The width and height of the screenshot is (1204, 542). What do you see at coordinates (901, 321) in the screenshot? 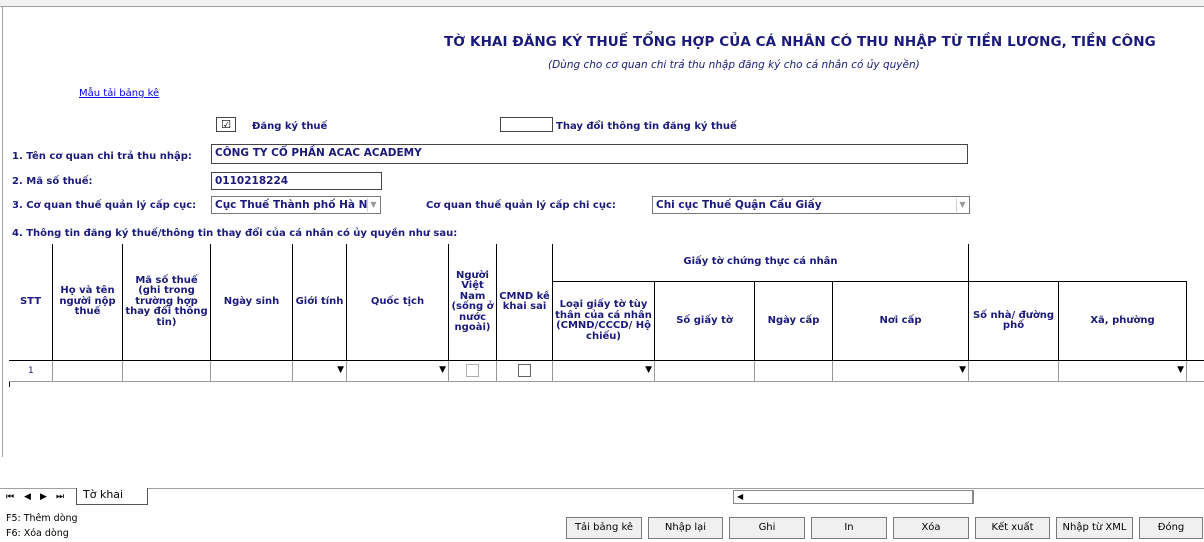
I see `col-issue-place: Nơi cấp` at bounding box center [901, 321].